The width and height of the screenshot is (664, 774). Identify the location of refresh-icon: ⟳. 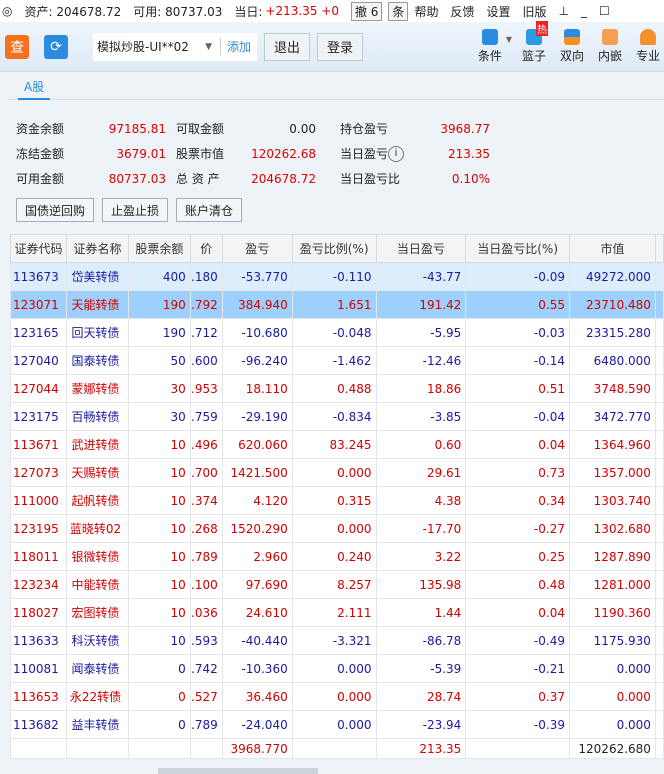
(56, 46).